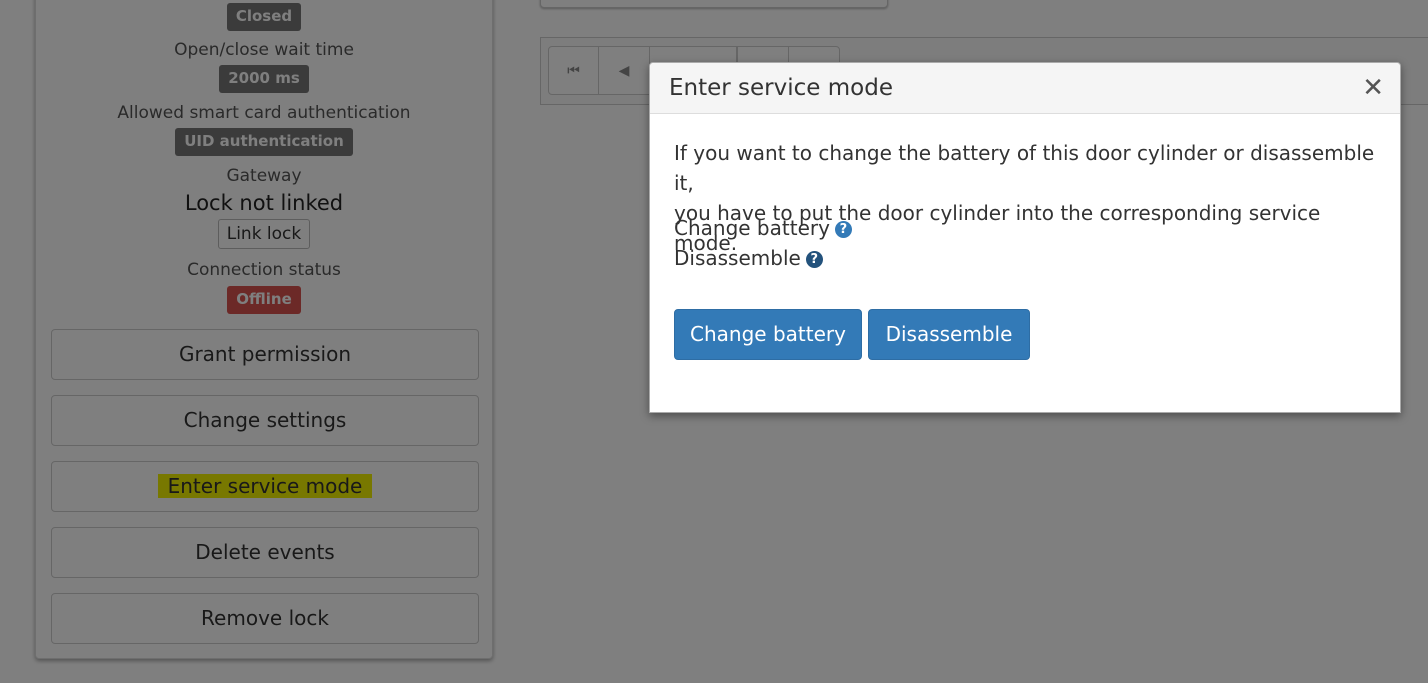  I want to click on dialog-header: Enter service mode ✕, so click(1025, 88).